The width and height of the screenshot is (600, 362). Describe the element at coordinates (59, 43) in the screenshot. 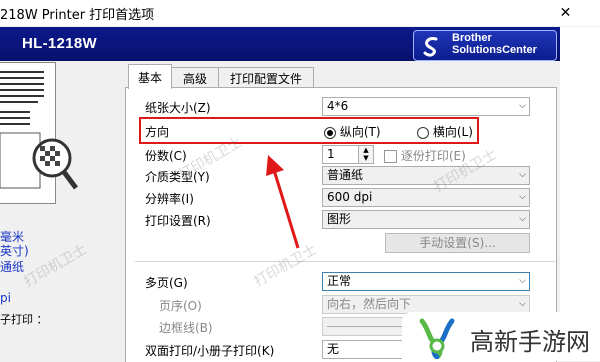

I see `printer-model: HL-1218W` at that location.